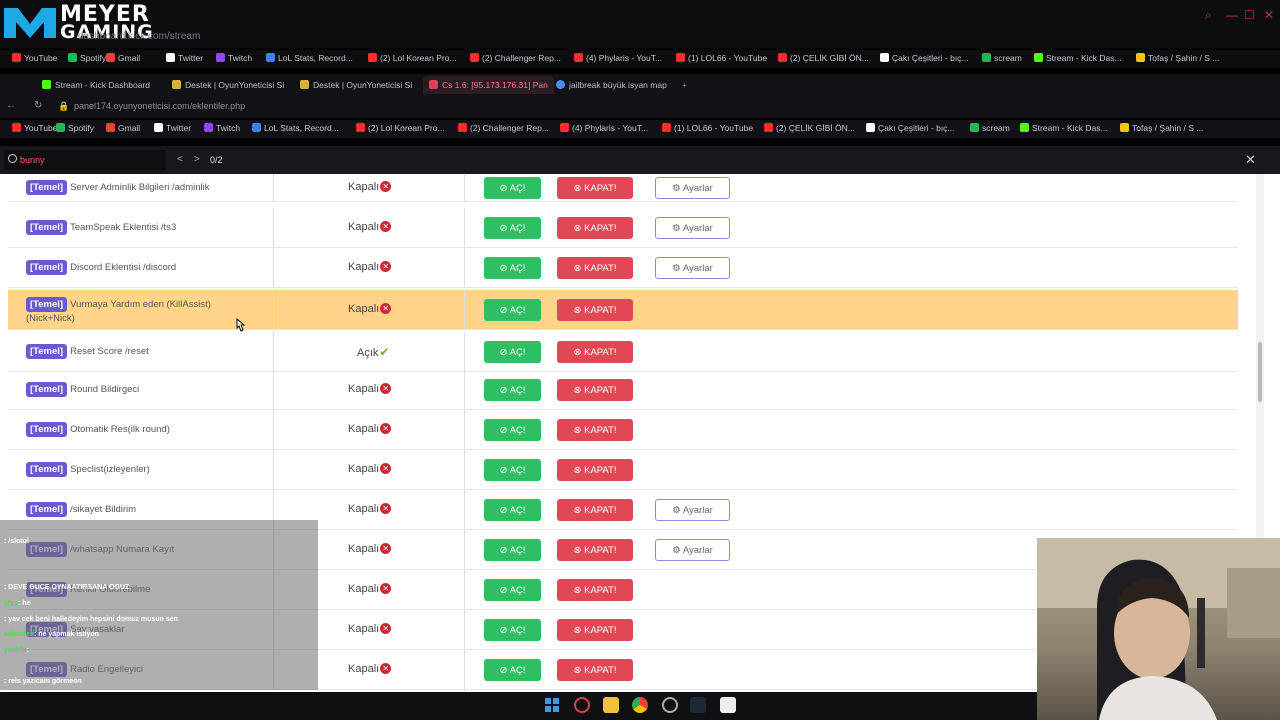 The width and height of the screenshot is (1280, 720). What do you see at coordinates (611, 85) in the screenshot?
I see `tab-jailbreak: jailbreak büyük isyan map` at bounding box center [611, 85].